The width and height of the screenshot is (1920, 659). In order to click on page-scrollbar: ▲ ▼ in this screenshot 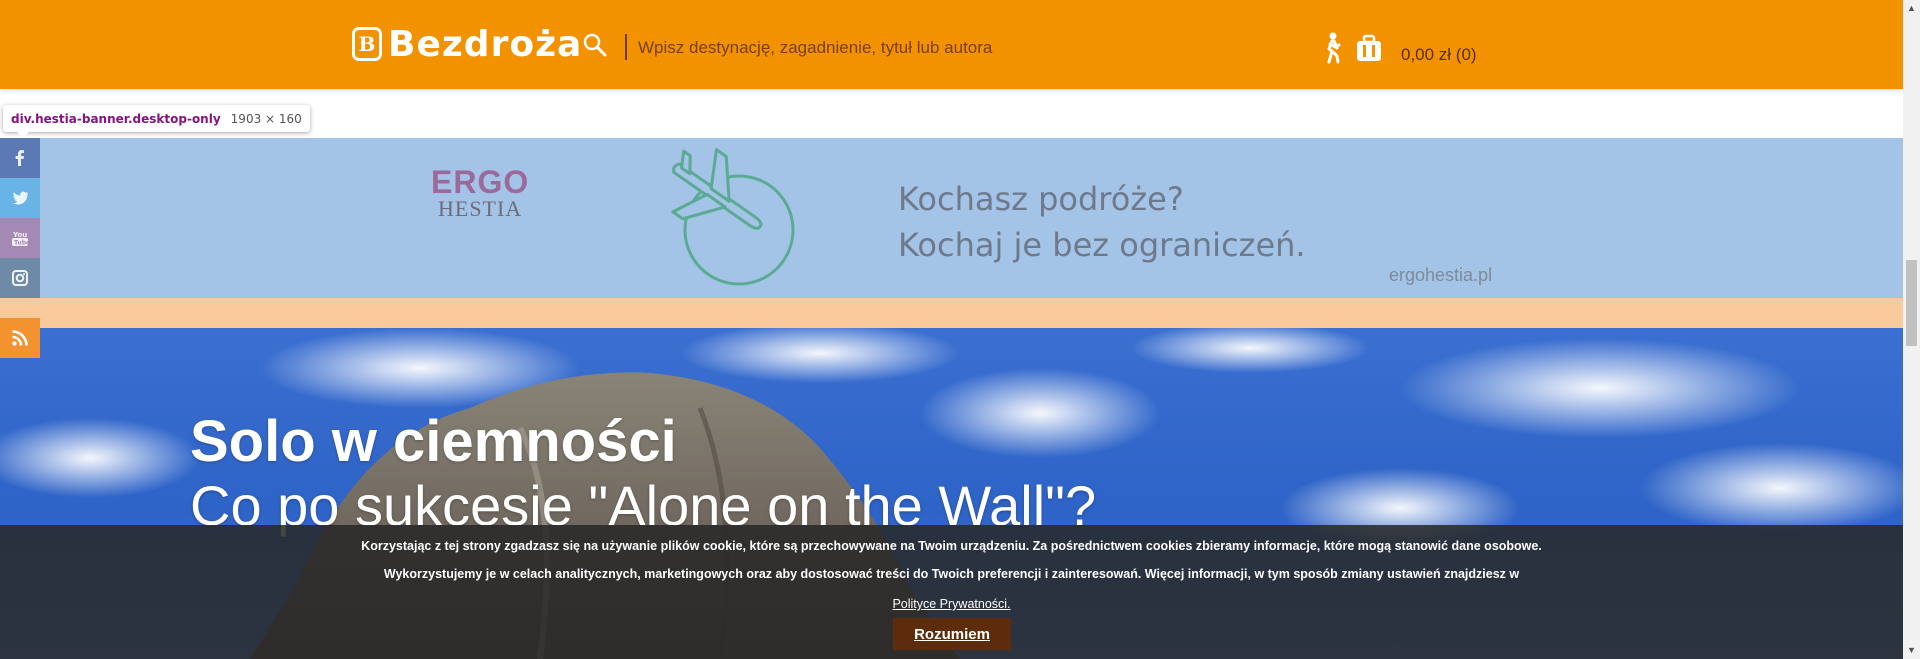, I will do `click(1911, 329)`.